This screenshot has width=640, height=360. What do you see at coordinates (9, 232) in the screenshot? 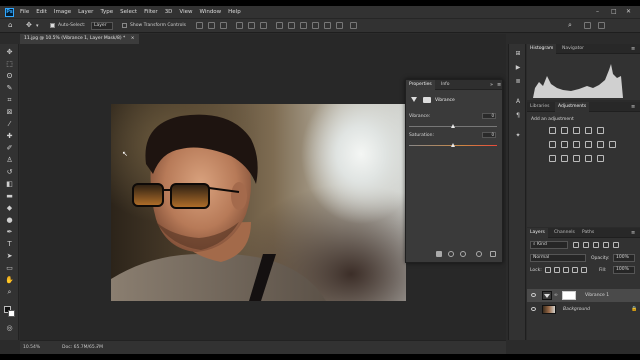
I see `pen-tool-icon: ✒` at bounding box center [9, 232].